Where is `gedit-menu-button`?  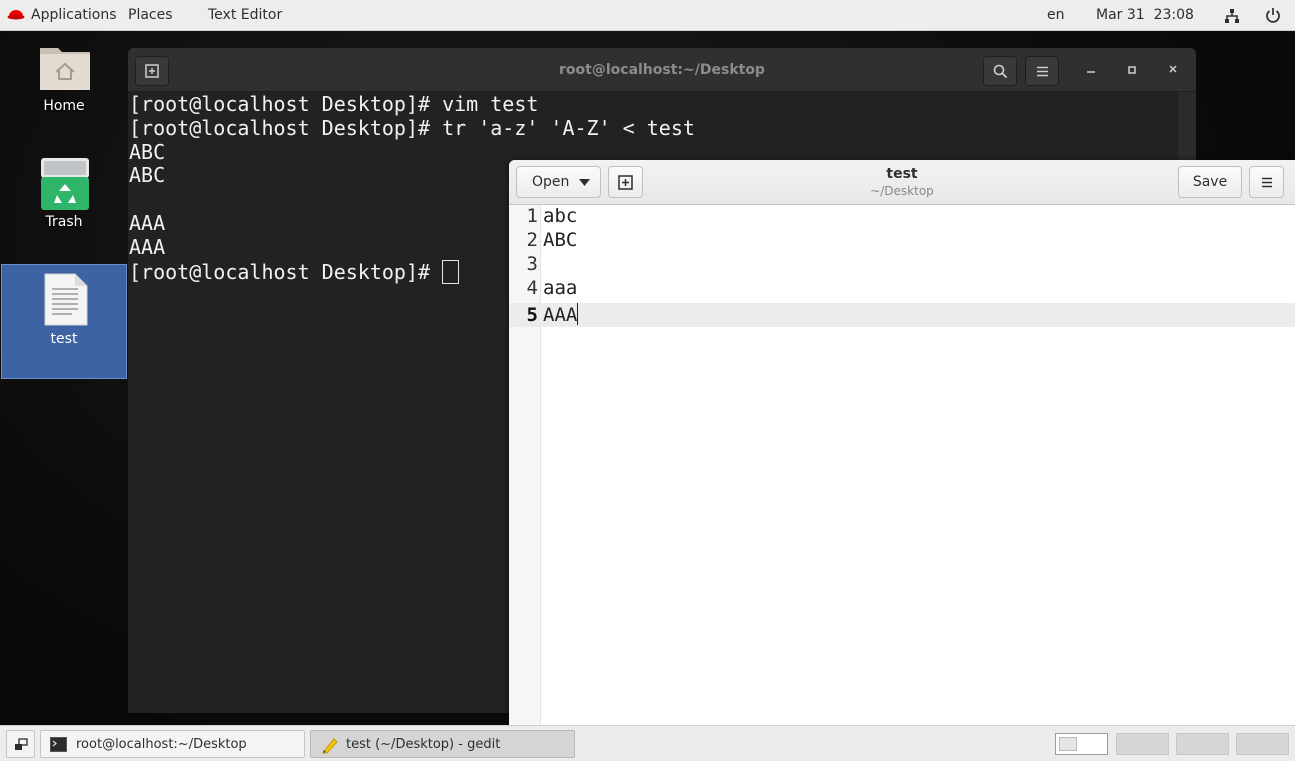
gedit-menu-button is located at coordinates (1266, 182).